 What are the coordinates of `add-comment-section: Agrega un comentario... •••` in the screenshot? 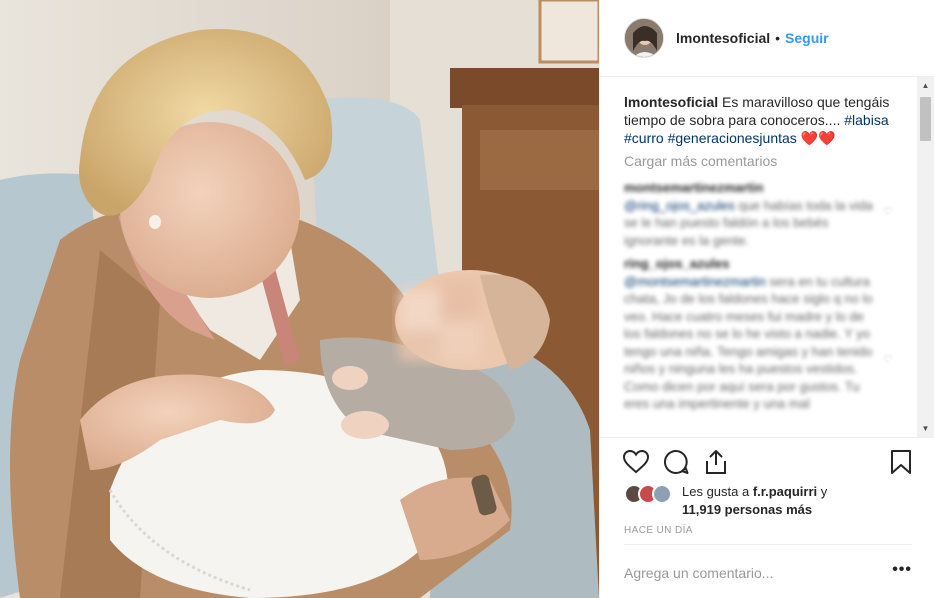 It's located at (768, 571).